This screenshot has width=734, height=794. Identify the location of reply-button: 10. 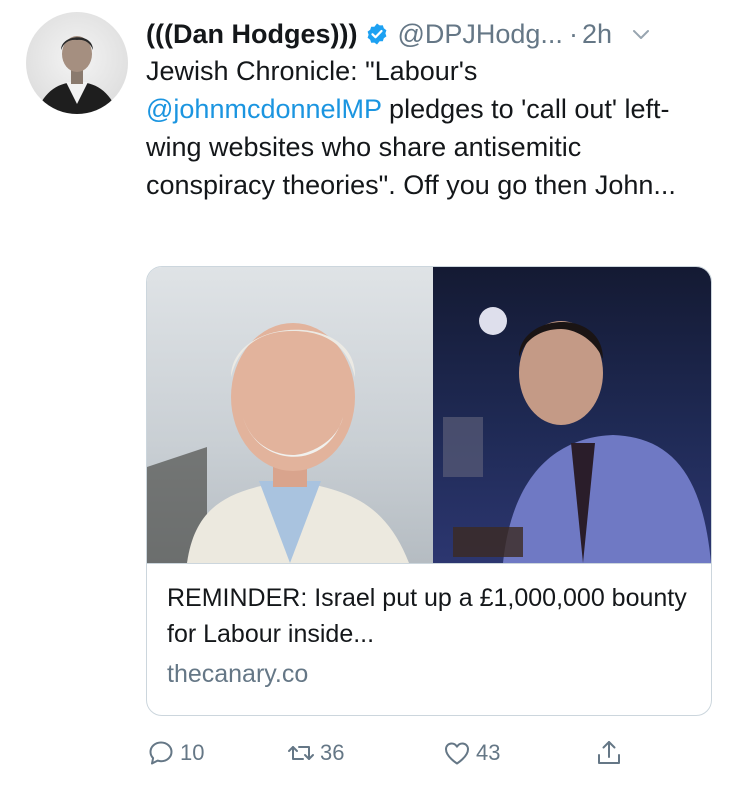
(175, 753).